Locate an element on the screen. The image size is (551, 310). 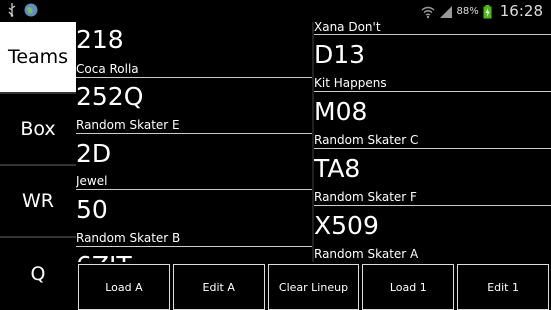
skater-name: Random Skater B is located at coordinates (128, 238).